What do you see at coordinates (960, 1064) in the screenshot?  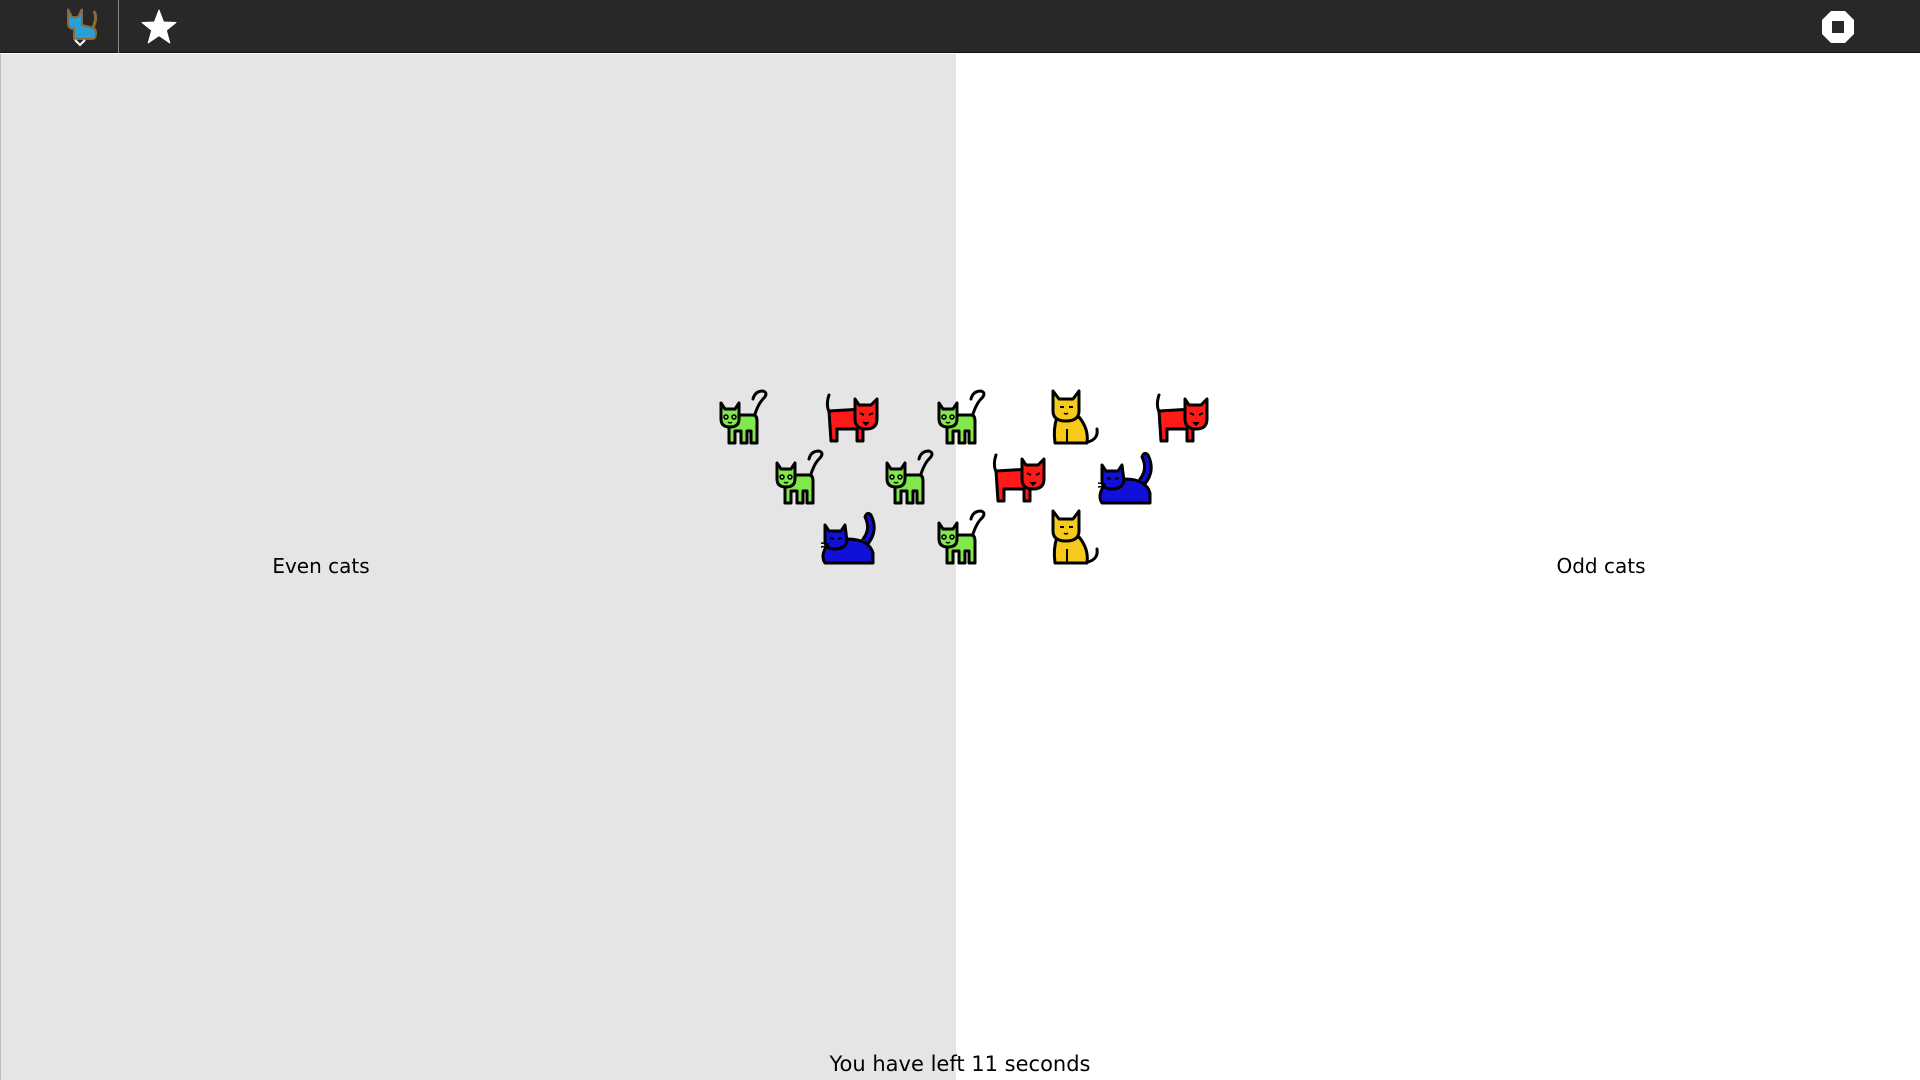 I see `countdown-timer: You have left 11 seconds` at bounding box center [960, 1064].